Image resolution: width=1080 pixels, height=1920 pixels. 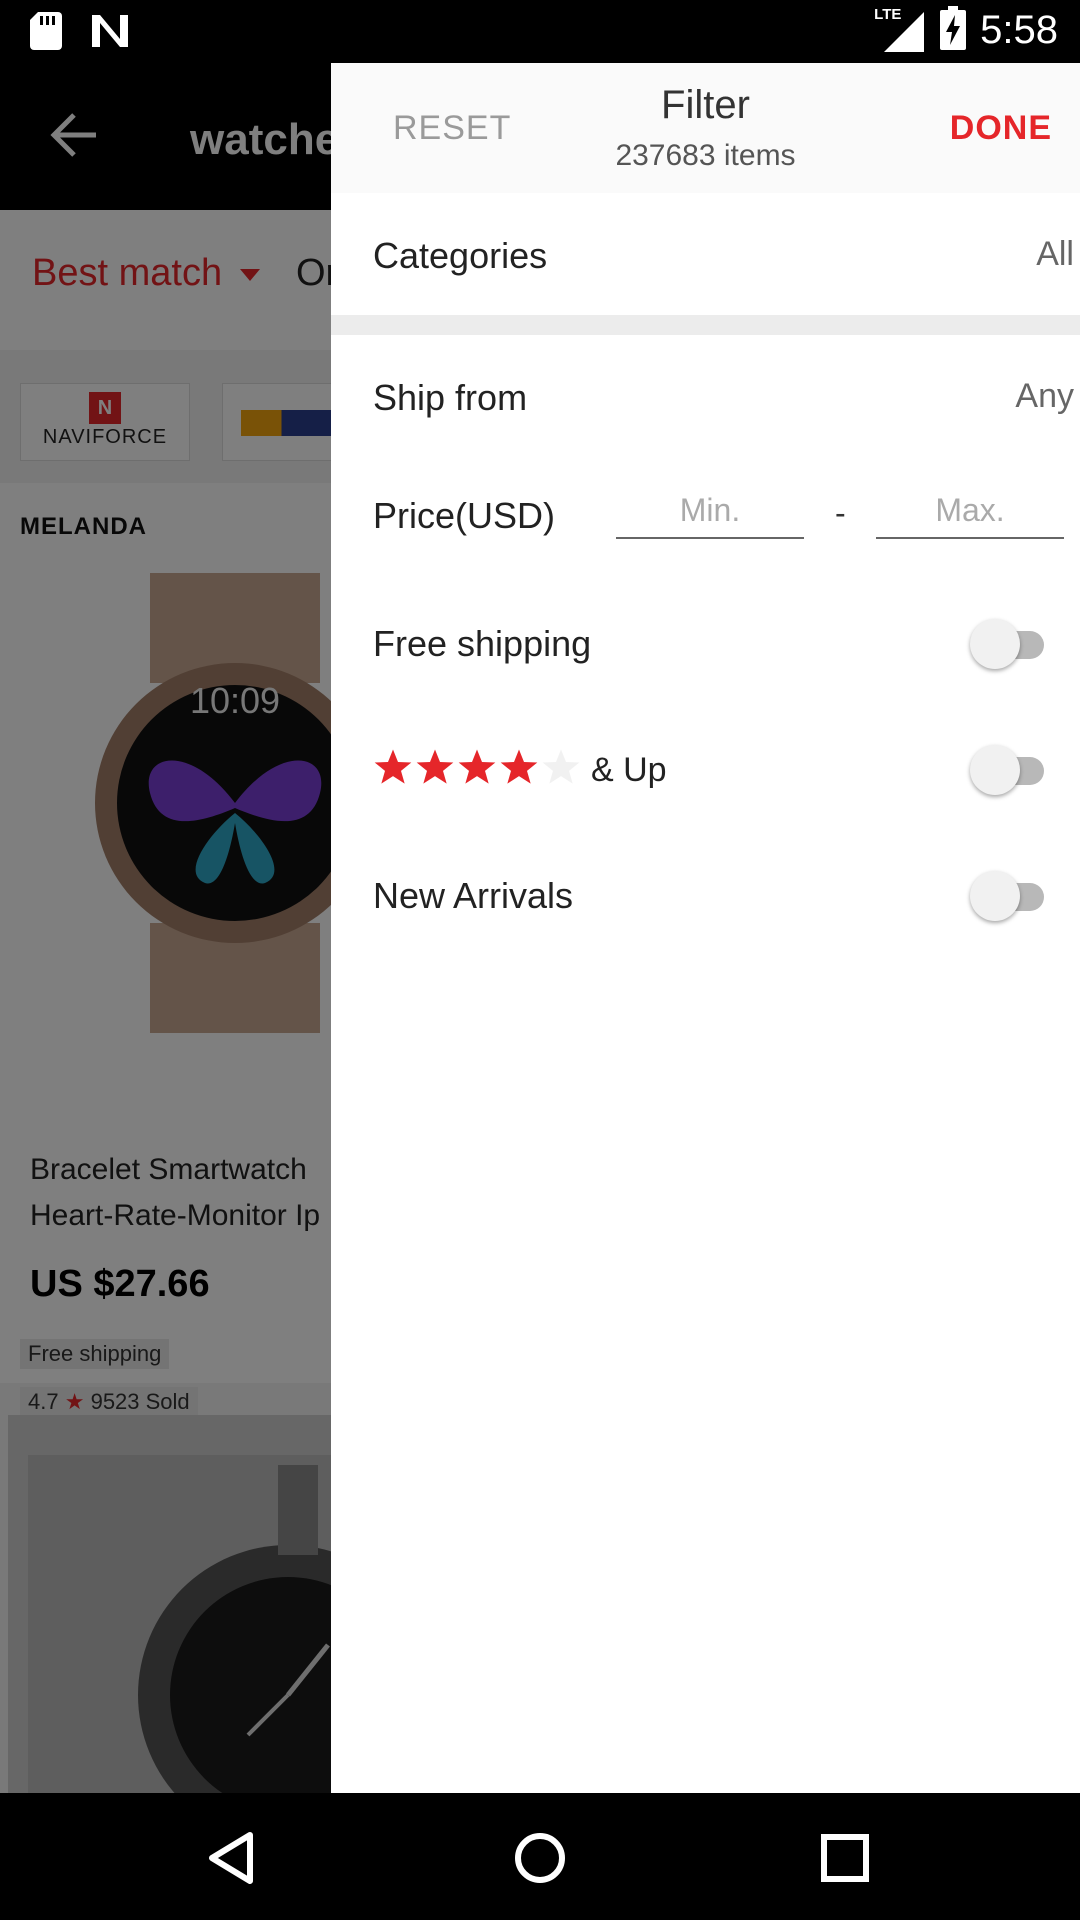 I want to click on price-label: Price(USD), so click(x=464, y=515).